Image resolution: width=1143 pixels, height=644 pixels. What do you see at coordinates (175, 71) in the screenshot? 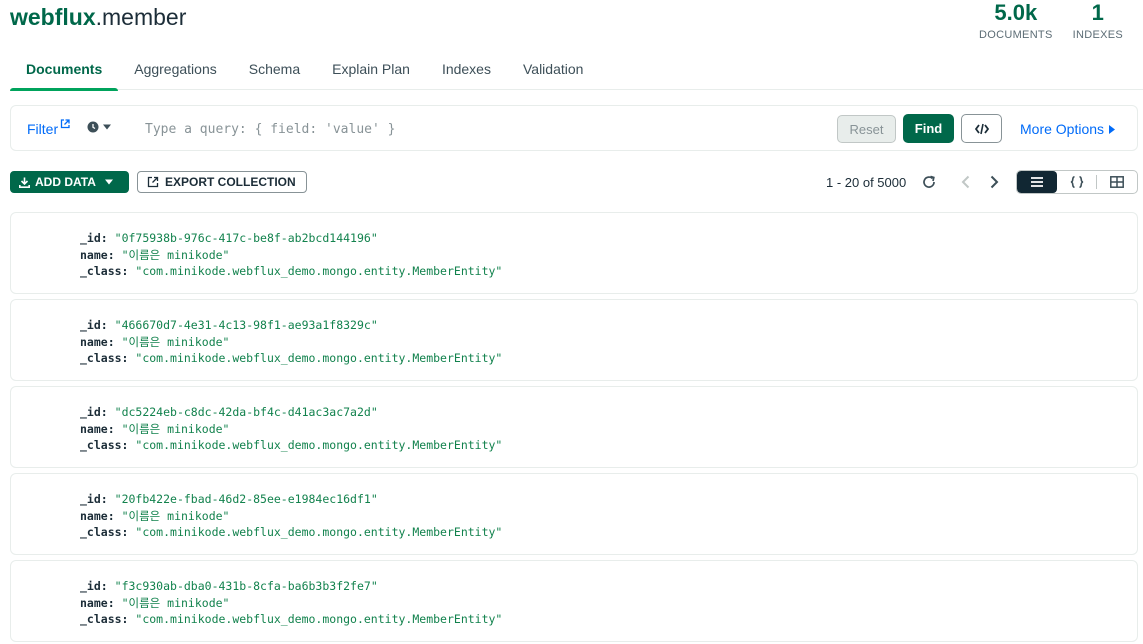
I see `tab-aggregations: Aggregations` at bounding box center [175, 71].